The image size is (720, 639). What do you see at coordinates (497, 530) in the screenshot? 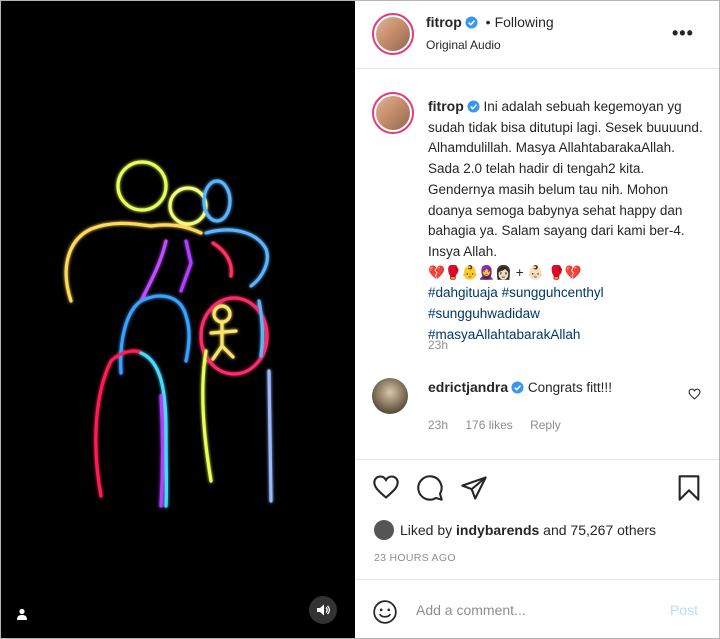
I see `liker-username: indybarends` at bounding box center [497, 530].